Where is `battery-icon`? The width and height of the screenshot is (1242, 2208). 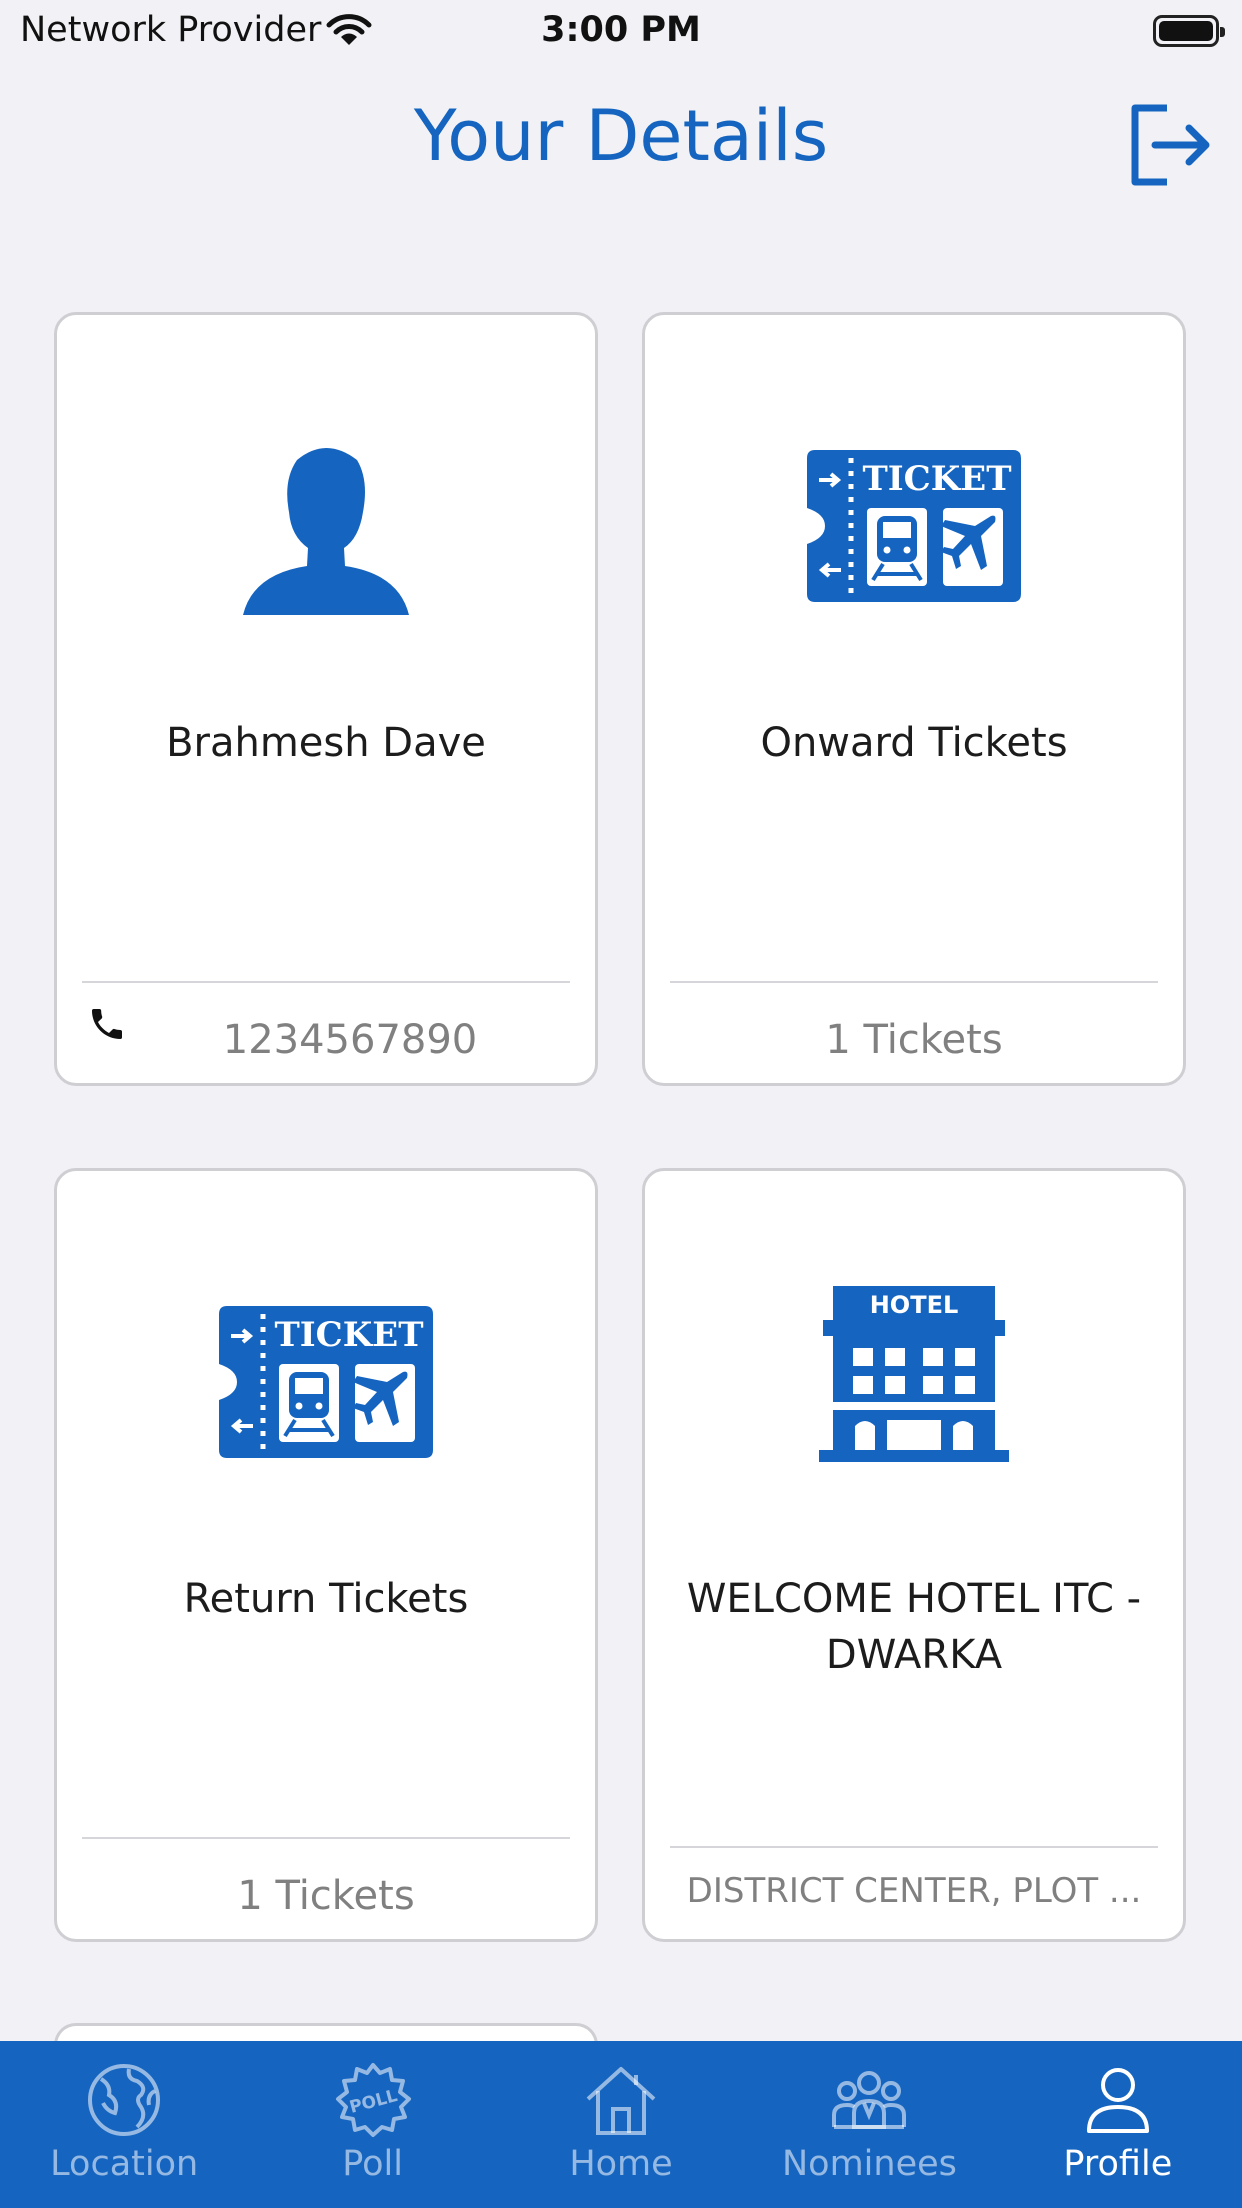
battery-icon is located at coordinates (1189, 31).